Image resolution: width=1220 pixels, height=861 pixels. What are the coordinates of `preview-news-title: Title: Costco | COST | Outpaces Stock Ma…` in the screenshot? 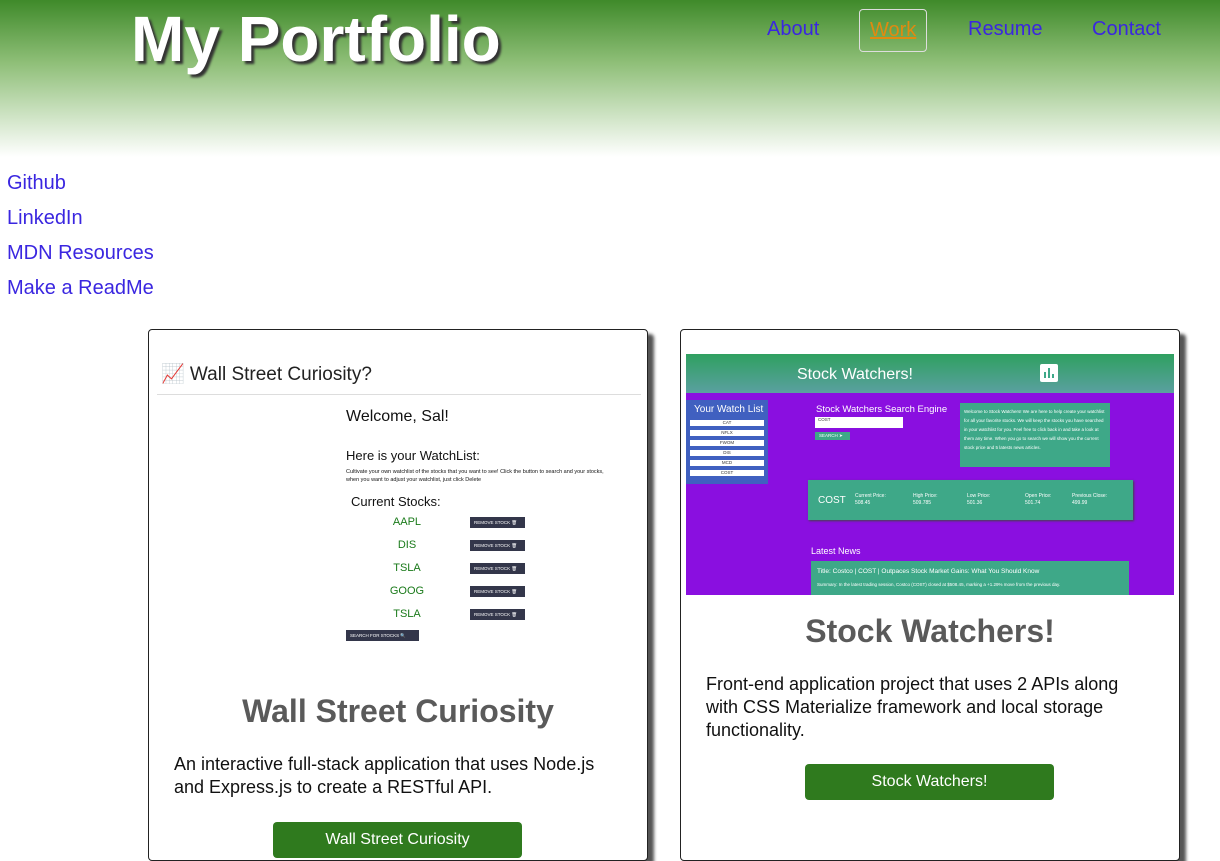 It's located at (928, 571).